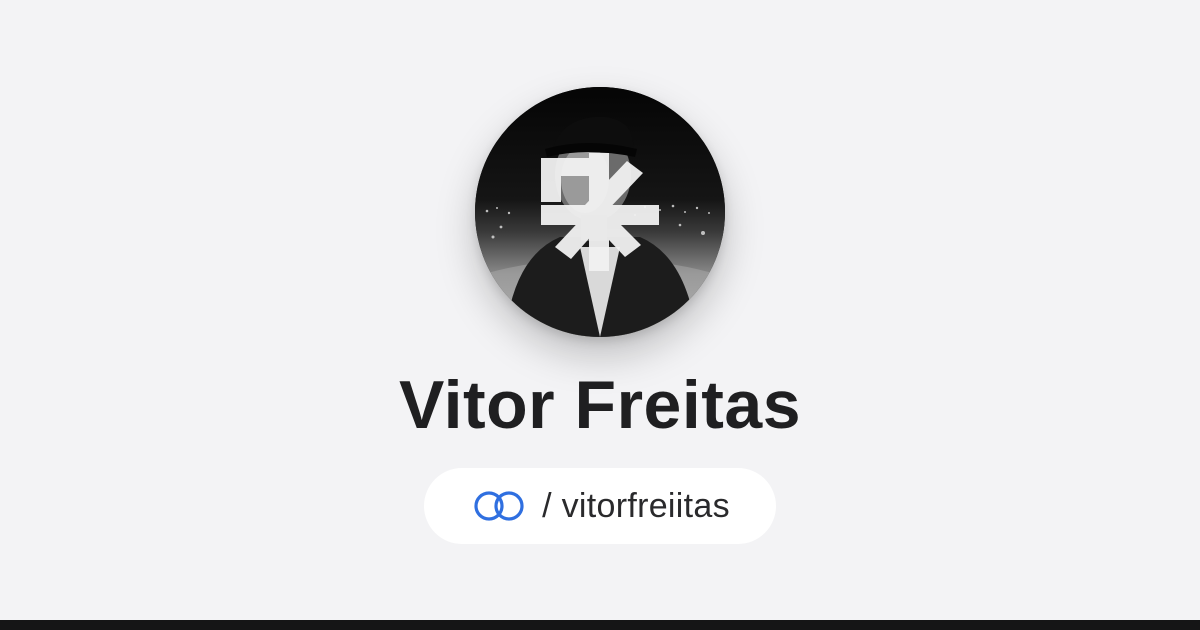 The image size is (1200, 630). I want to click on handle-text: / vitorfreiitas, so click(636, 506).